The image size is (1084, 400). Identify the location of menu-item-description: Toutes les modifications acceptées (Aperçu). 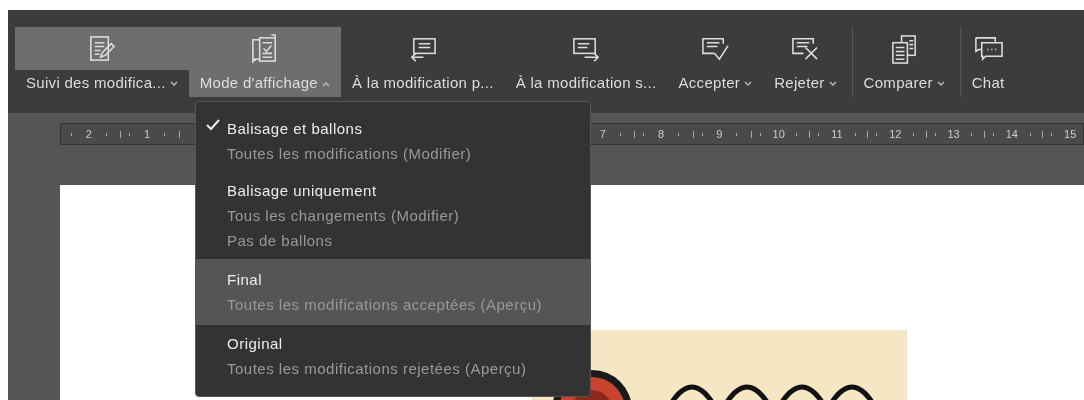
(385, 305).